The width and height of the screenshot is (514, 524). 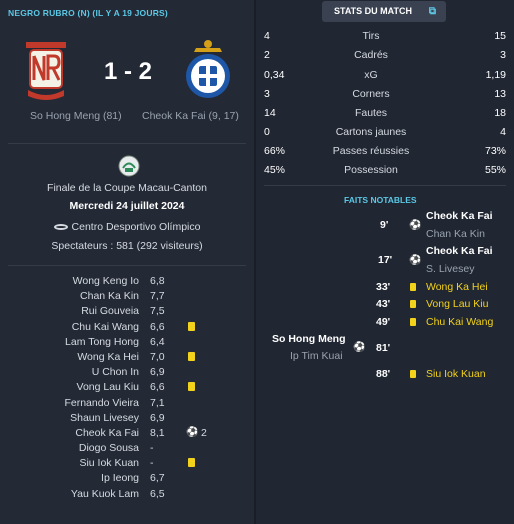 What do you see at coordinates (385, 260) in the screenshot?
I see `event-minute: 17'` at bounding box center [385, 260].